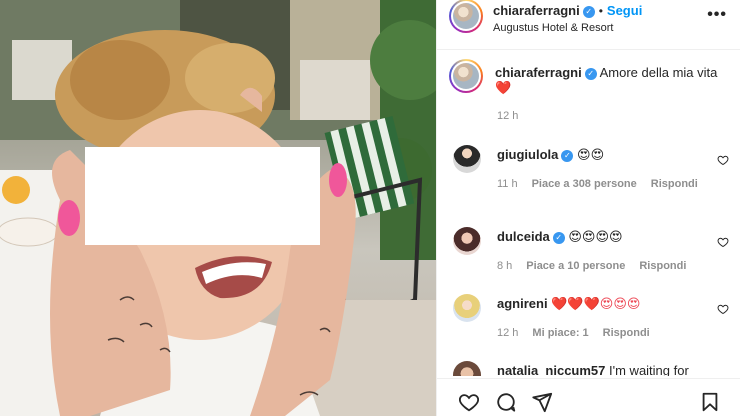 The height and width of the screenshot is (416, 740). What do you see at coordinates (536, 10) in the screenshot?
I see `author-username: chiaraferragni` at bounding box center [536, 10].